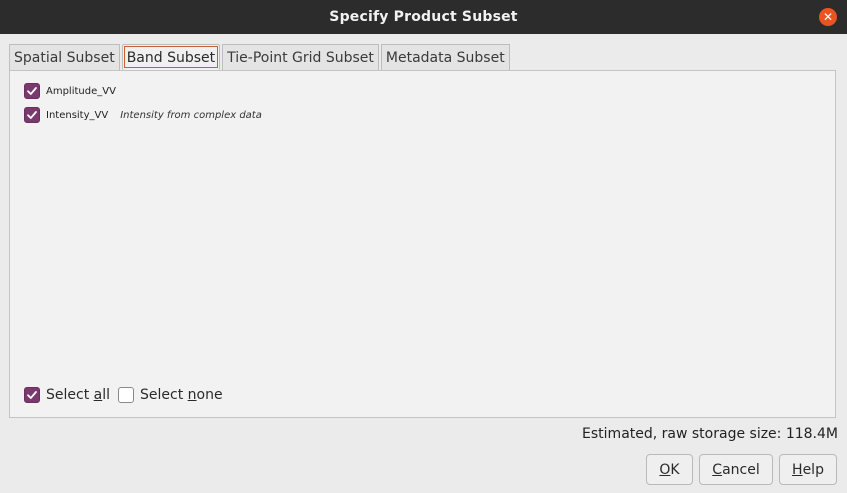 Image resolution: width=847 pixels, height=493 pixels. I want to click on band-row-intensity-vv: Intensity_VV Intensity from complex data, so click(143, 115).